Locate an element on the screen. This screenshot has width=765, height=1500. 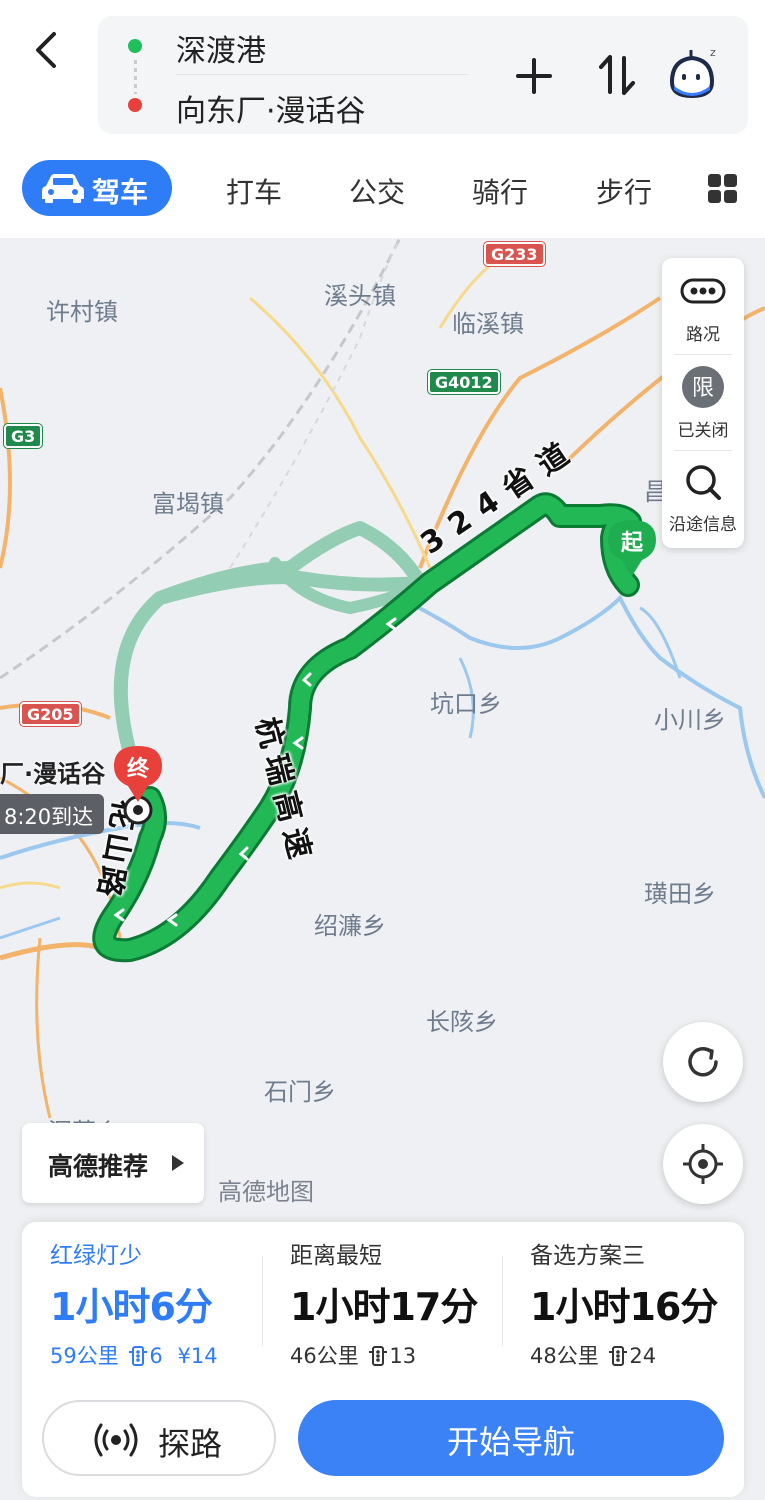
town-label: 璜田乡 is located at coordinates (680, 894).